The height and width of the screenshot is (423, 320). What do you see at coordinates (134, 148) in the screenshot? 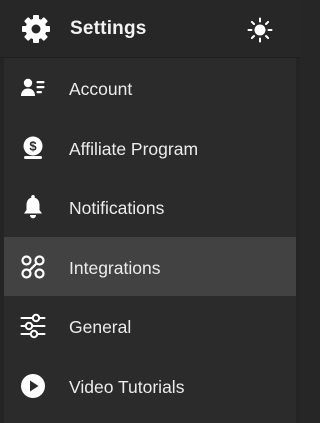
I see `menu-item-label: Affiliate Program` at bounding box center [134, 148].